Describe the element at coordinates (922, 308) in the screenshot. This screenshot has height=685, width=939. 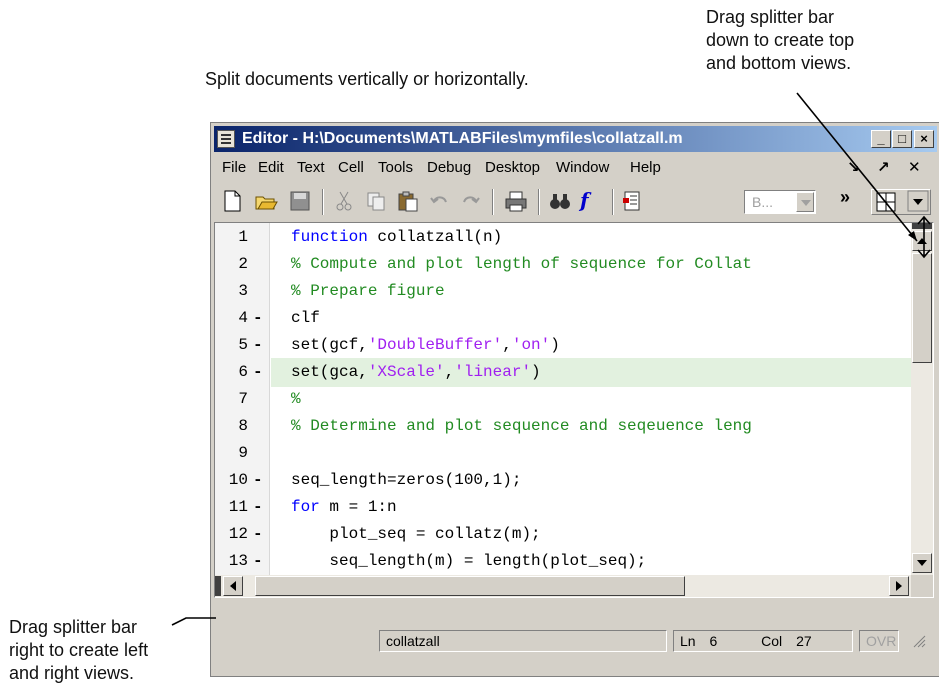
I see `vertical-scroll-thumb` at that location.